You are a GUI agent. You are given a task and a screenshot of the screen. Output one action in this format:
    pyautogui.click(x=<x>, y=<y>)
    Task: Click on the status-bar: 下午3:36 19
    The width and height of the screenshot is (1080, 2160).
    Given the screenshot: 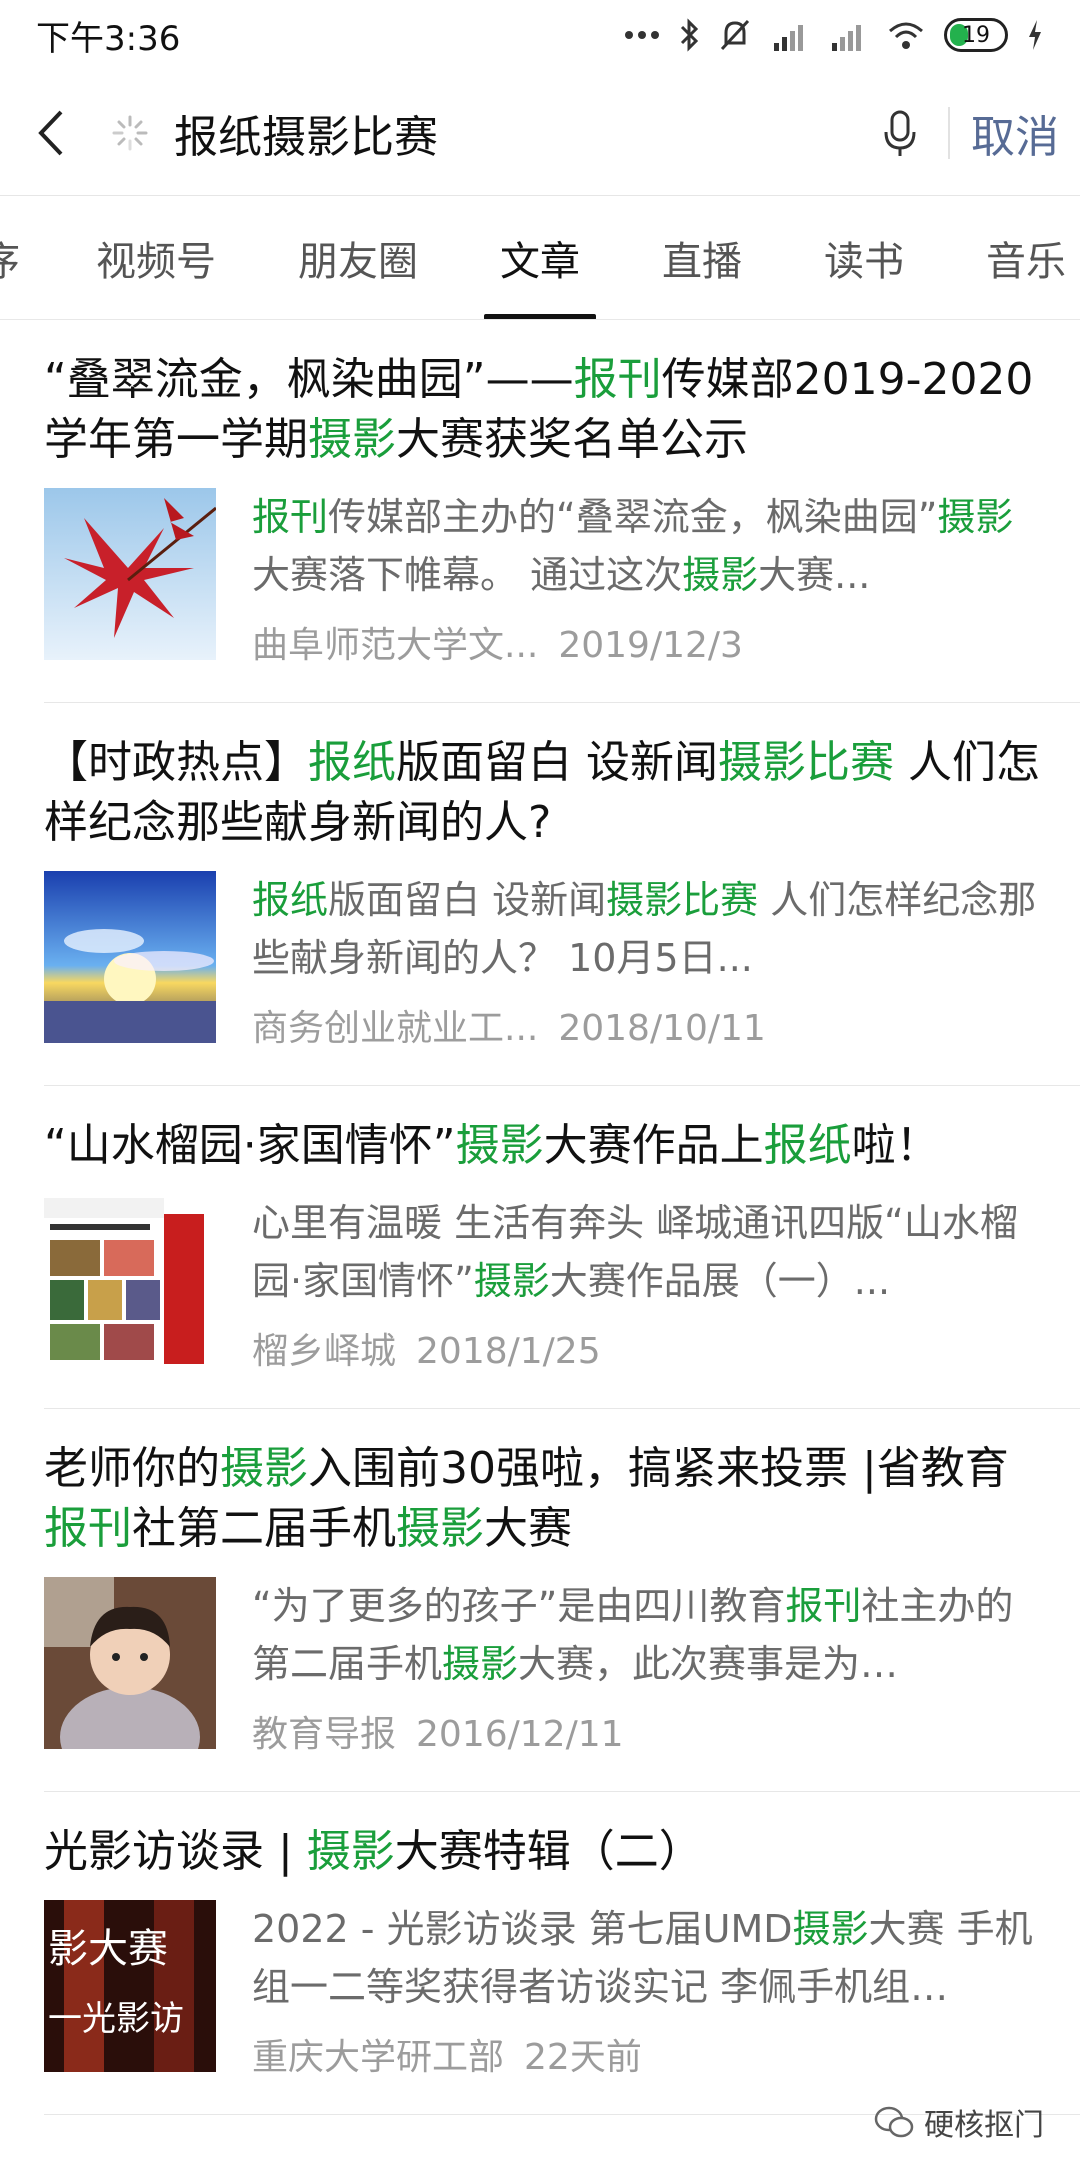 What is the action you would take?
    pyautogui.click(x=540, y=35)
    